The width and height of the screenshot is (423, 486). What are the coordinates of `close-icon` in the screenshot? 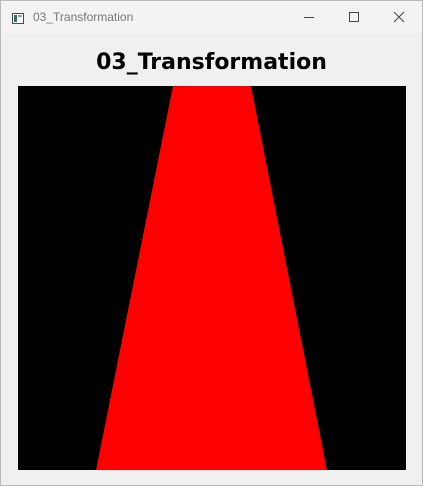 It's located at (399, 17).